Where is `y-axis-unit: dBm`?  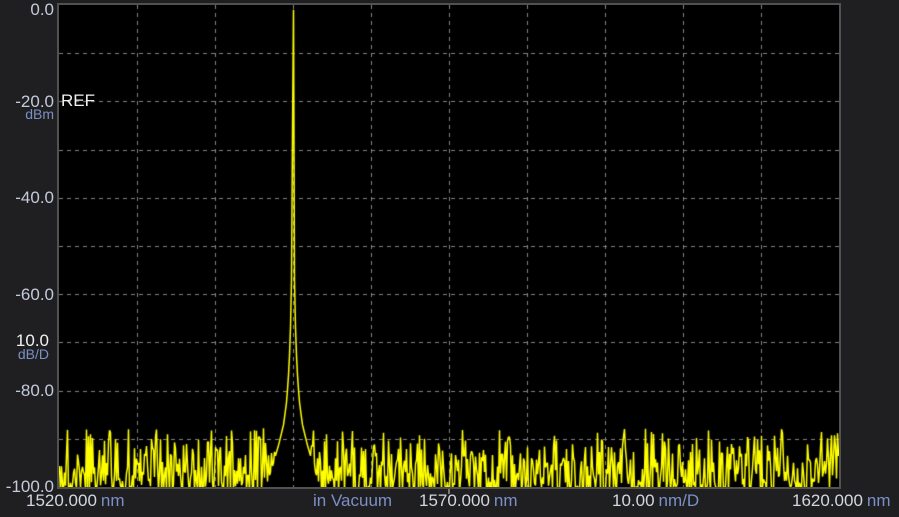
y-axis-unit: dBm is located at coordinates (39, 114).